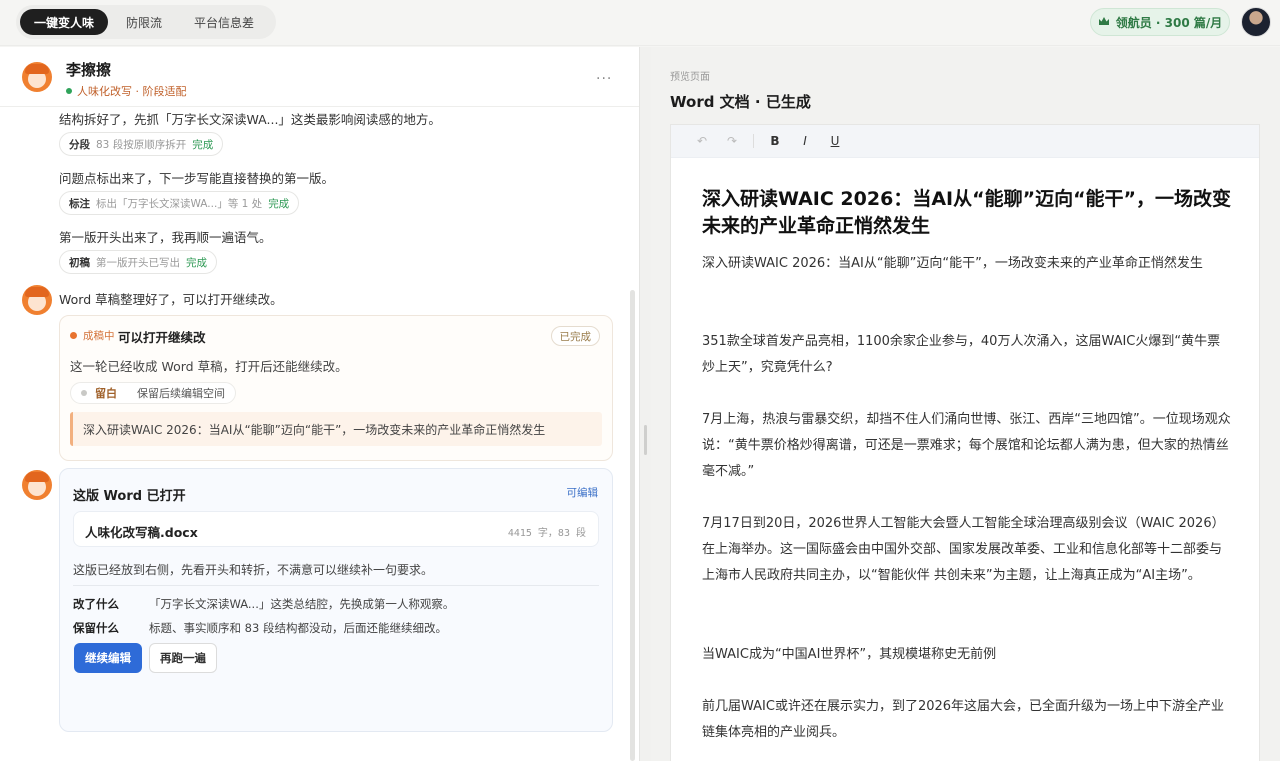 This screenshot has width=1280, height=761. I want to click on chip-desc: 第一版开头已写出, so click(138, 262).